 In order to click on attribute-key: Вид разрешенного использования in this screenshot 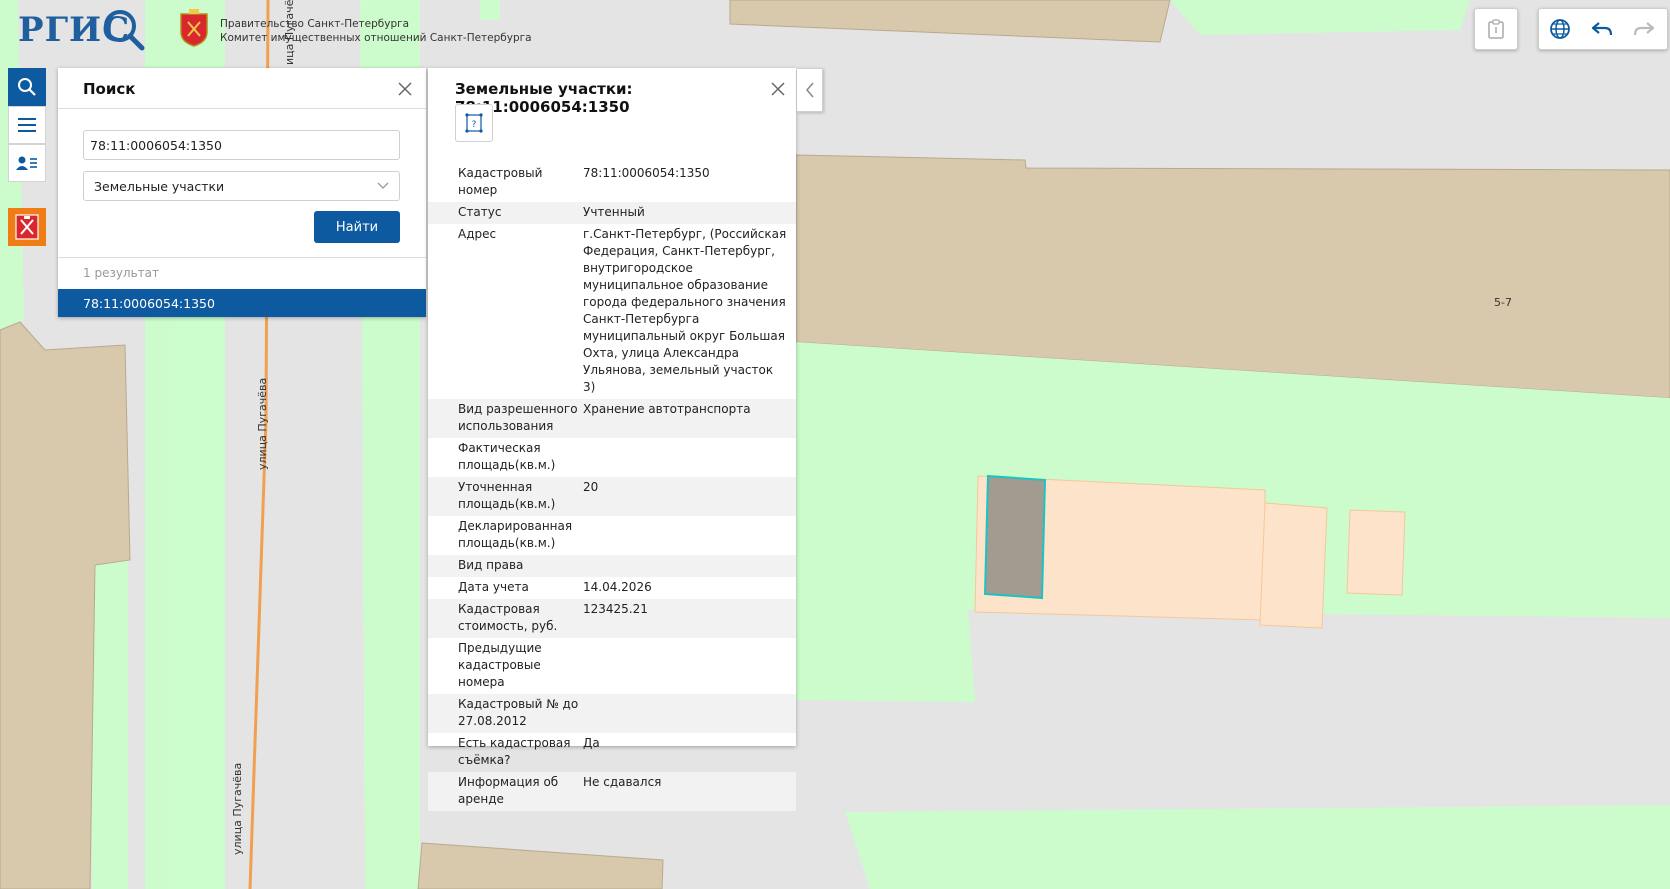, I will do `click(518, 417)`.